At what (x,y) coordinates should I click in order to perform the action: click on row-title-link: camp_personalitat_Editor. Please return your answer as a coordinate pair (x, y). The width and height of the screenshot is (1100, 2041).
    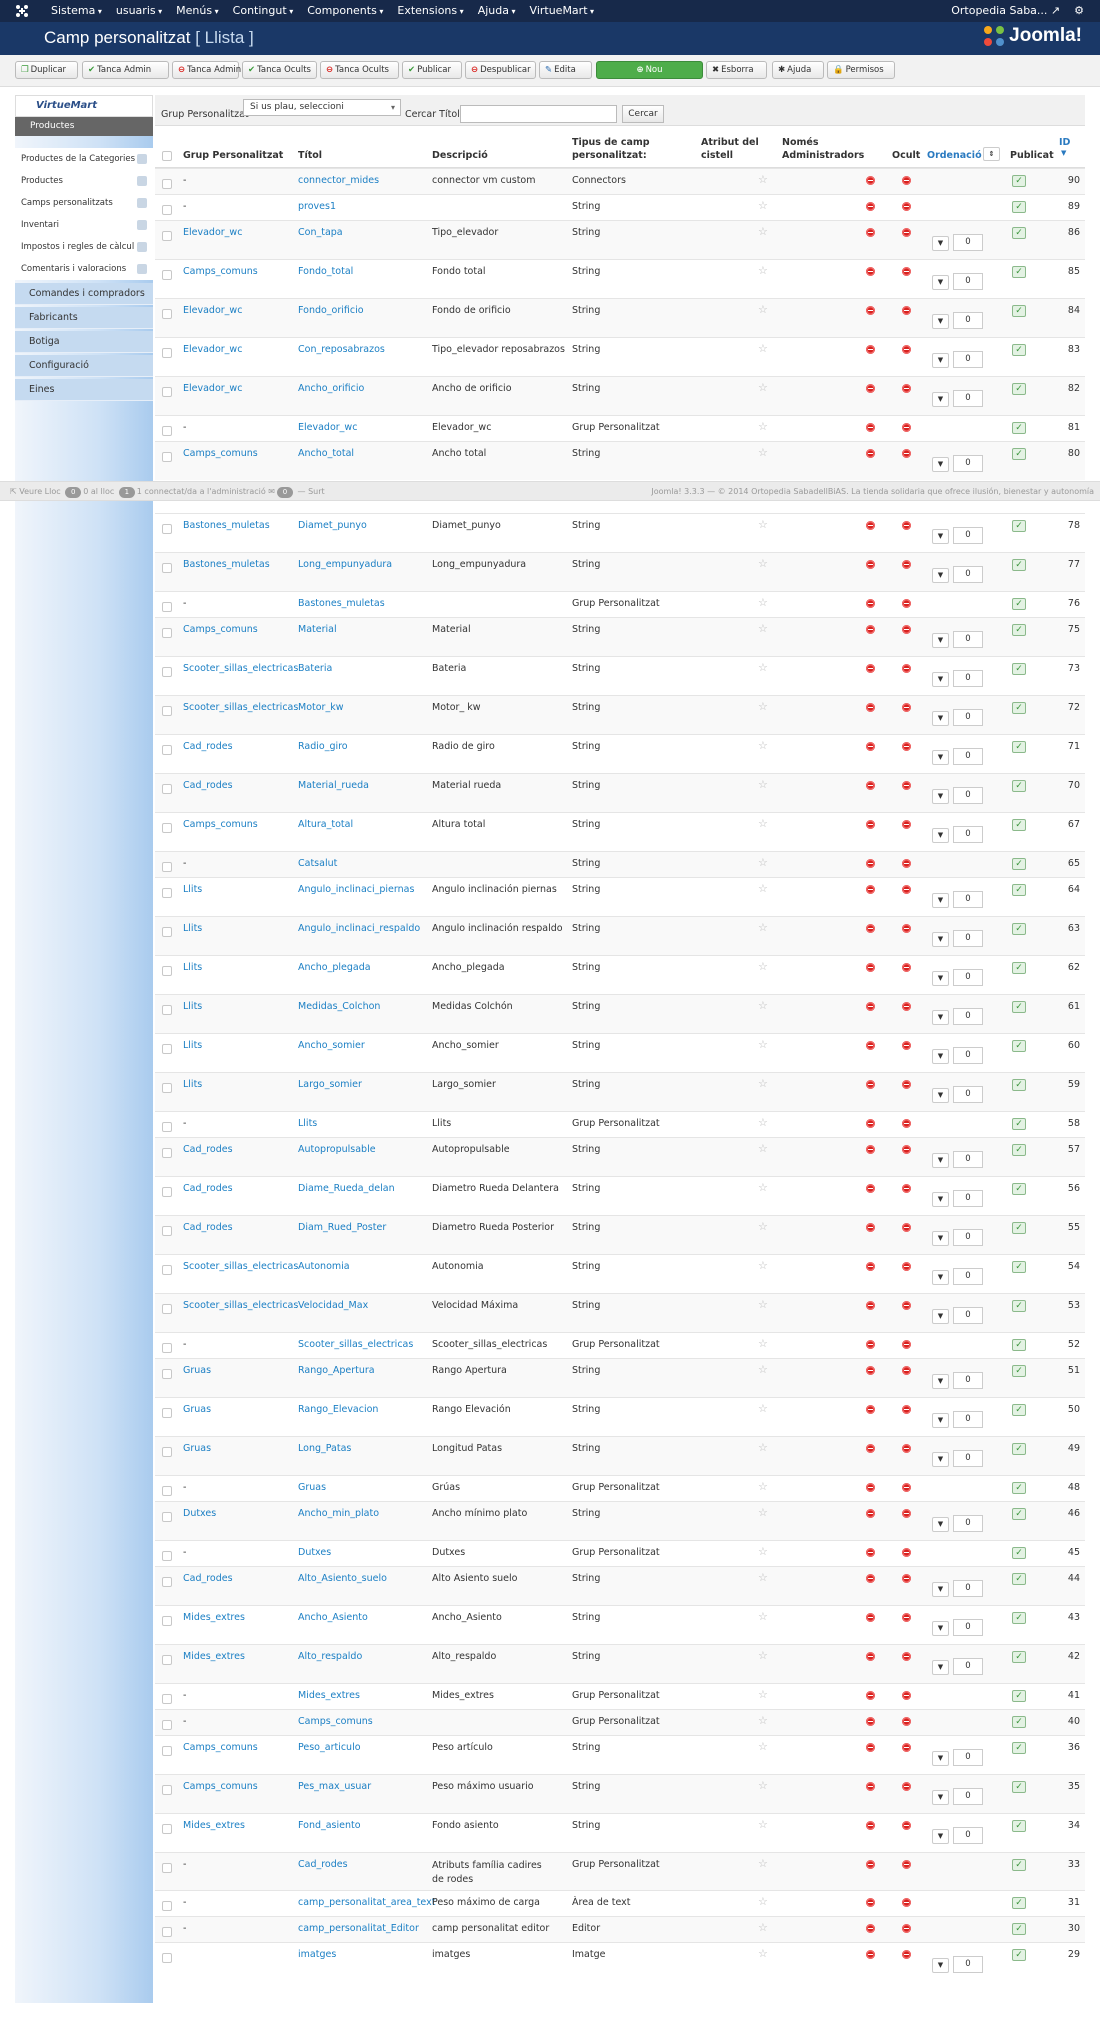
    Looking at the image, I should click on (358, 1928).